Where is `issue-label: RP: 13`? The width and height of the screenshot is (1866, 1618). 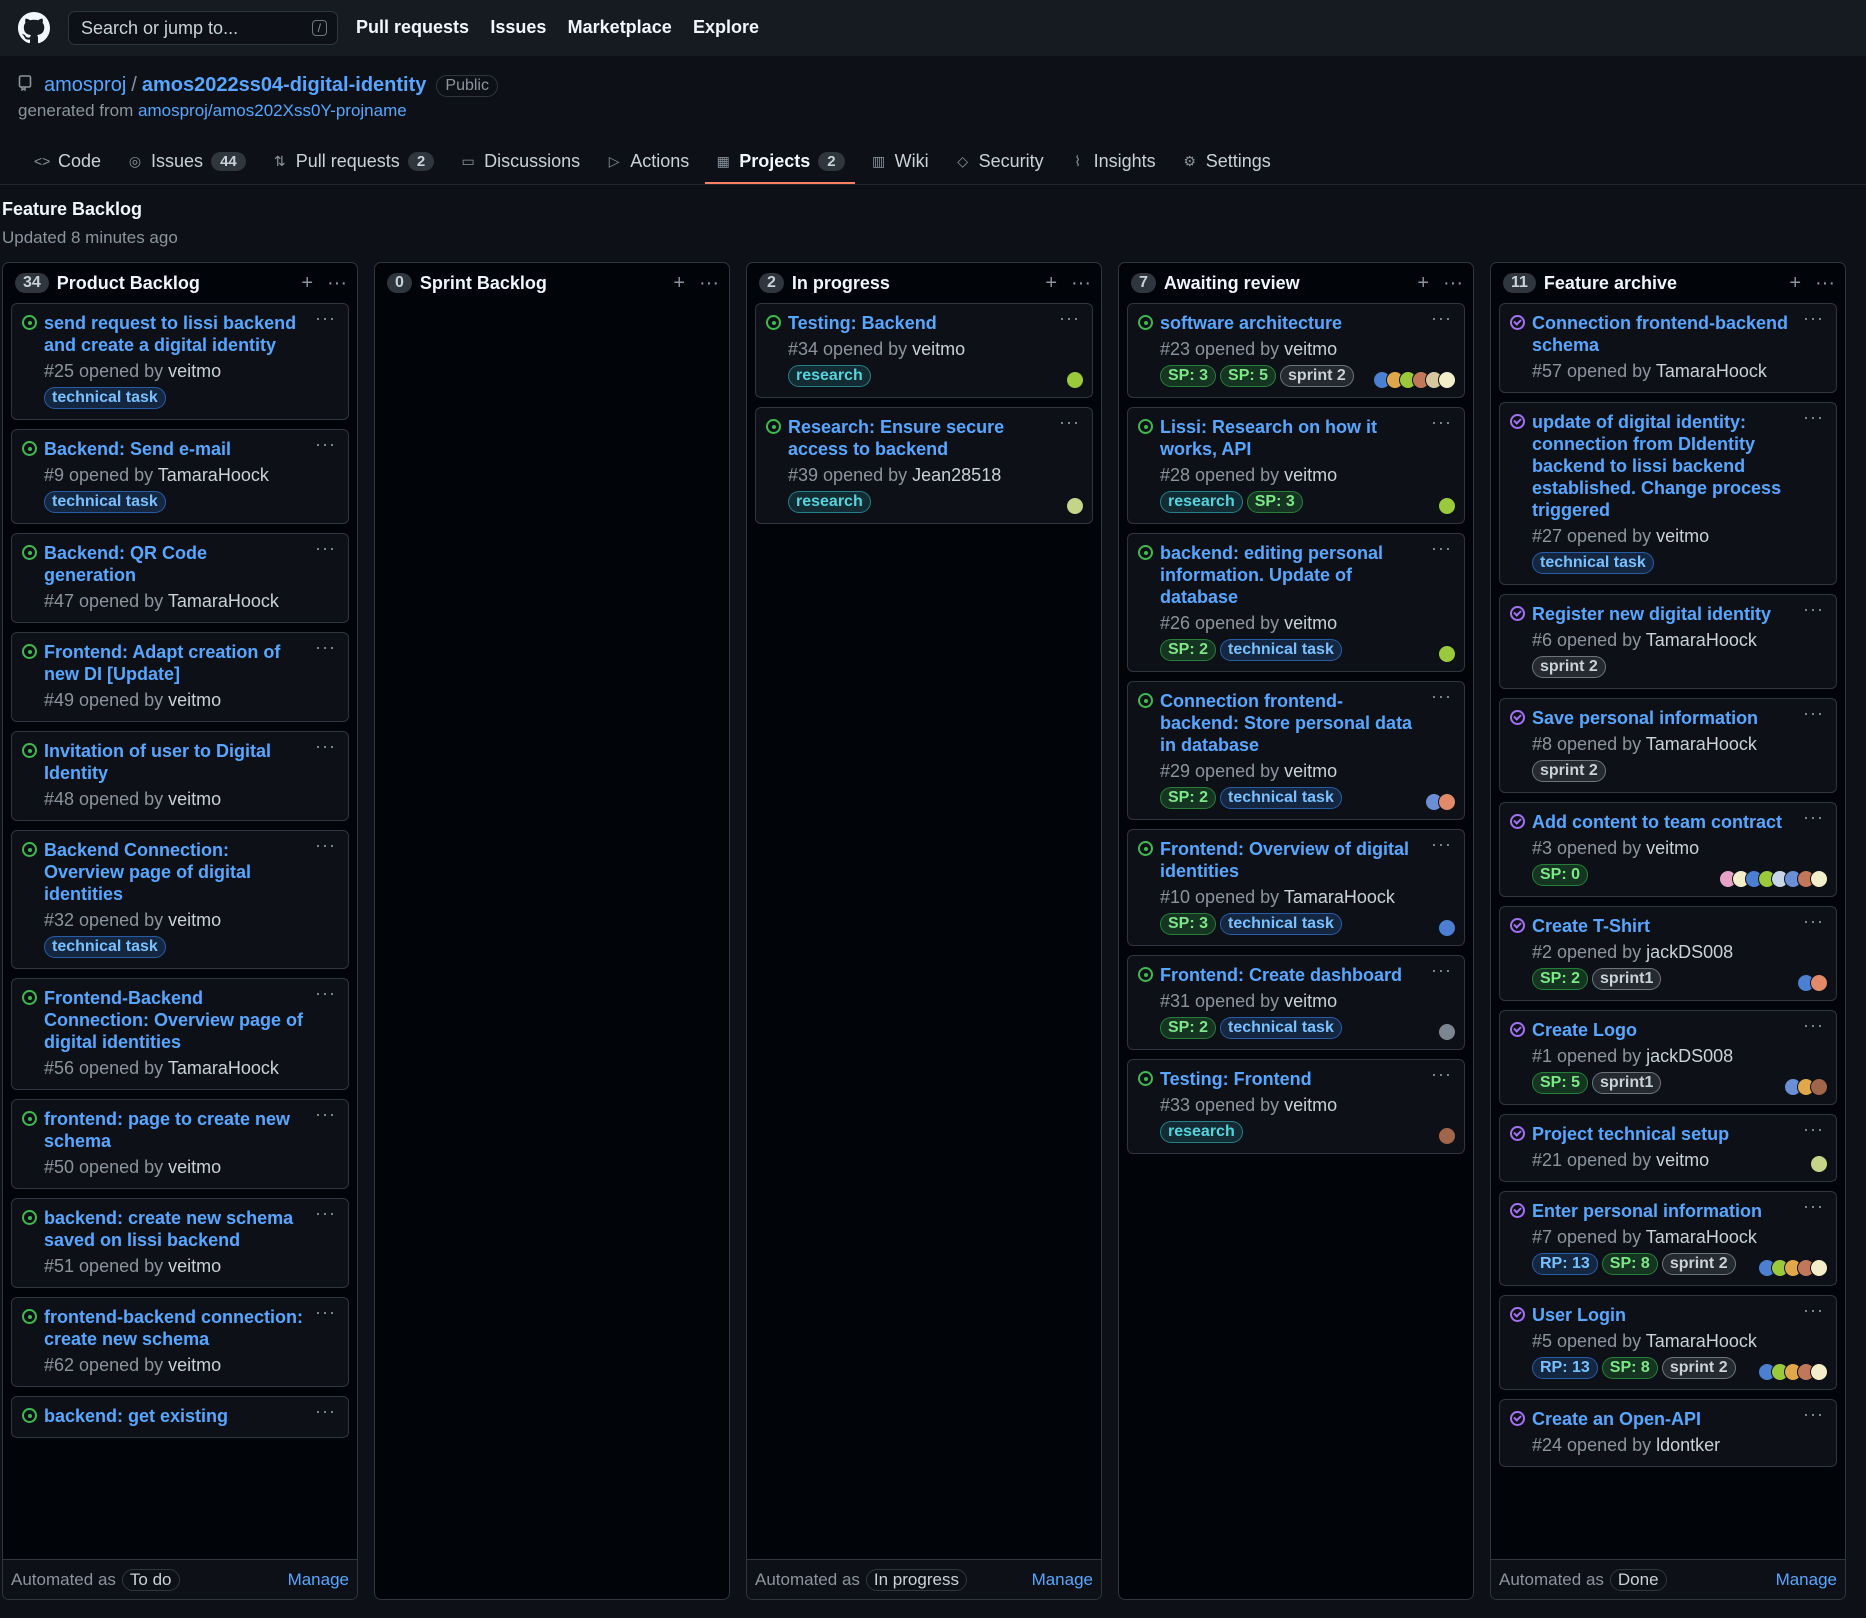 issue-label: RP: 13 is located at coordinates (1565, 1368).